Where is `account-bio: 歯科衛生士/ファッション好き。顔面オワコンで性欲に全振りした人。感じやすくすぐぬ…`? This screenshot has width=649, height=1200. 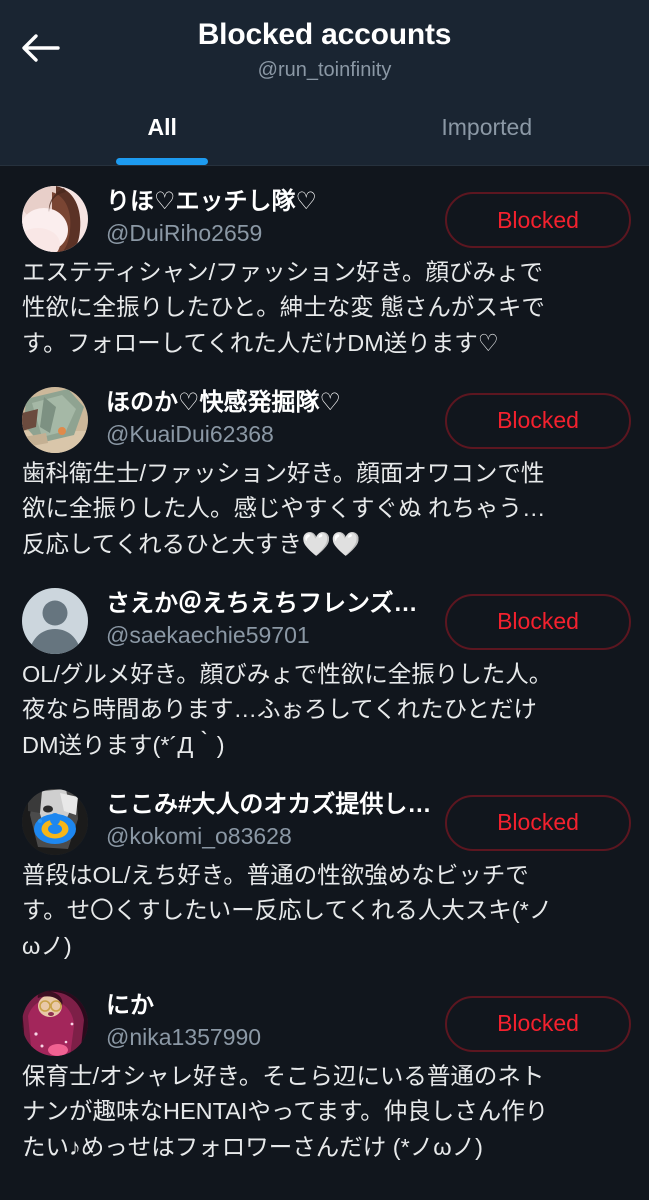
account-bio: 歯科衛生士/ファッション好き。顔面オワコンで性欲に全振りした人。感じやすくすぐぬ… is located at coordinates (284, 508).